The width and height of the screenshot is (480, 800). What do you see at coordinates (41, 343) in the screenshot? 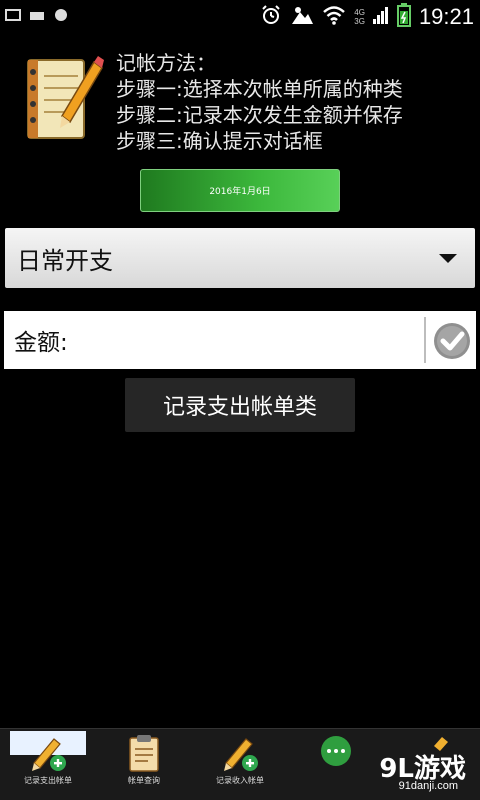
I see `amount-label: 金额:` at bounding box center [41, 343].